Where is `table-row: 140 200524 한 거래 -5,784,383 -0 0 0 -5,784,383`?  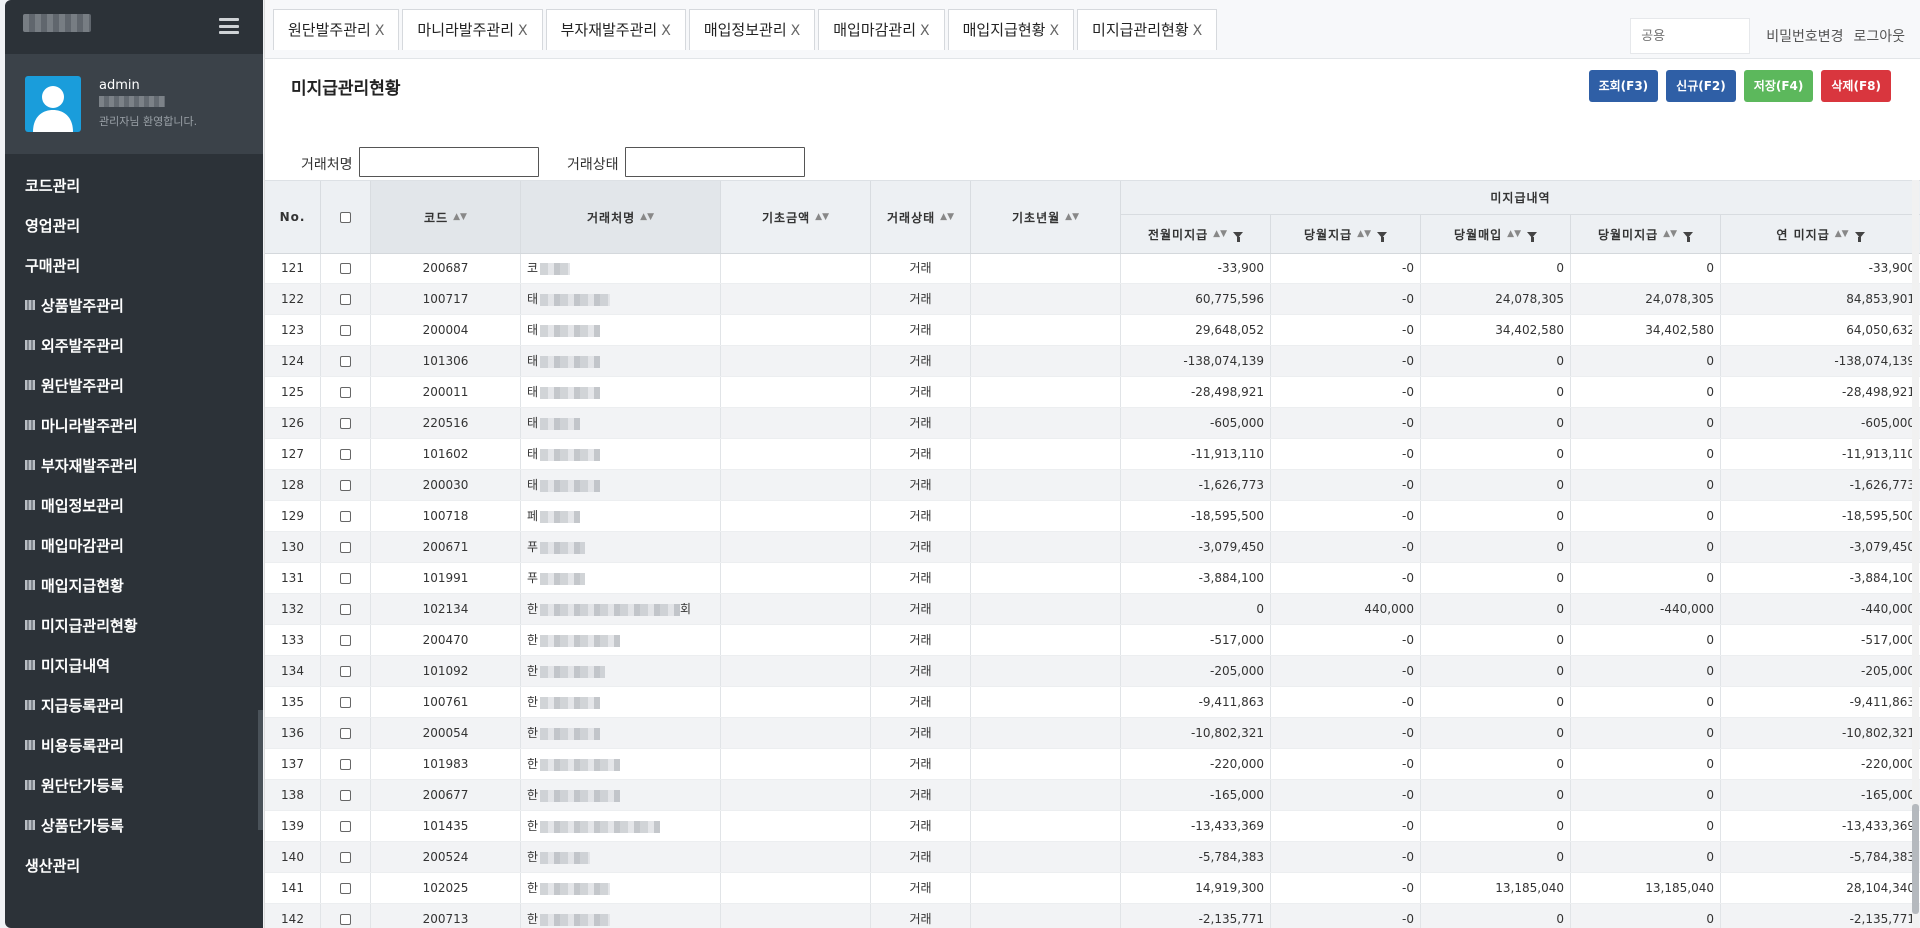
table-row: 140 200524 한 거래 -5,784,383 -0 0 0 -5,784,383 is located at coordinates (1092, 857).